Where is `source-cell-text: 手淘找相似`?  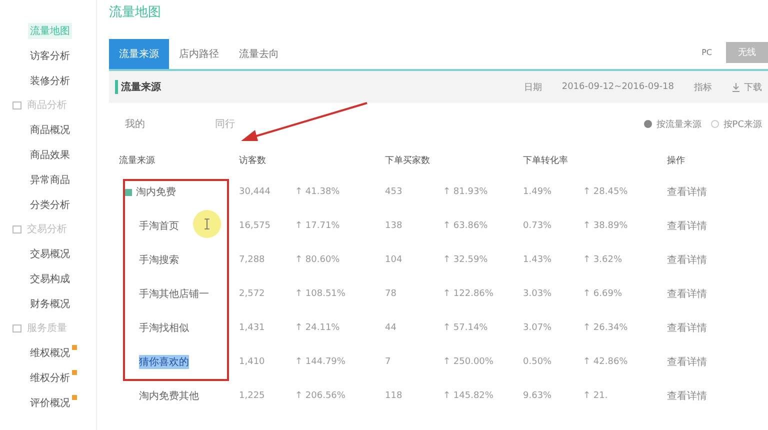 source-cell-text: 手淘找相似 is located at coordinates (164, 328).